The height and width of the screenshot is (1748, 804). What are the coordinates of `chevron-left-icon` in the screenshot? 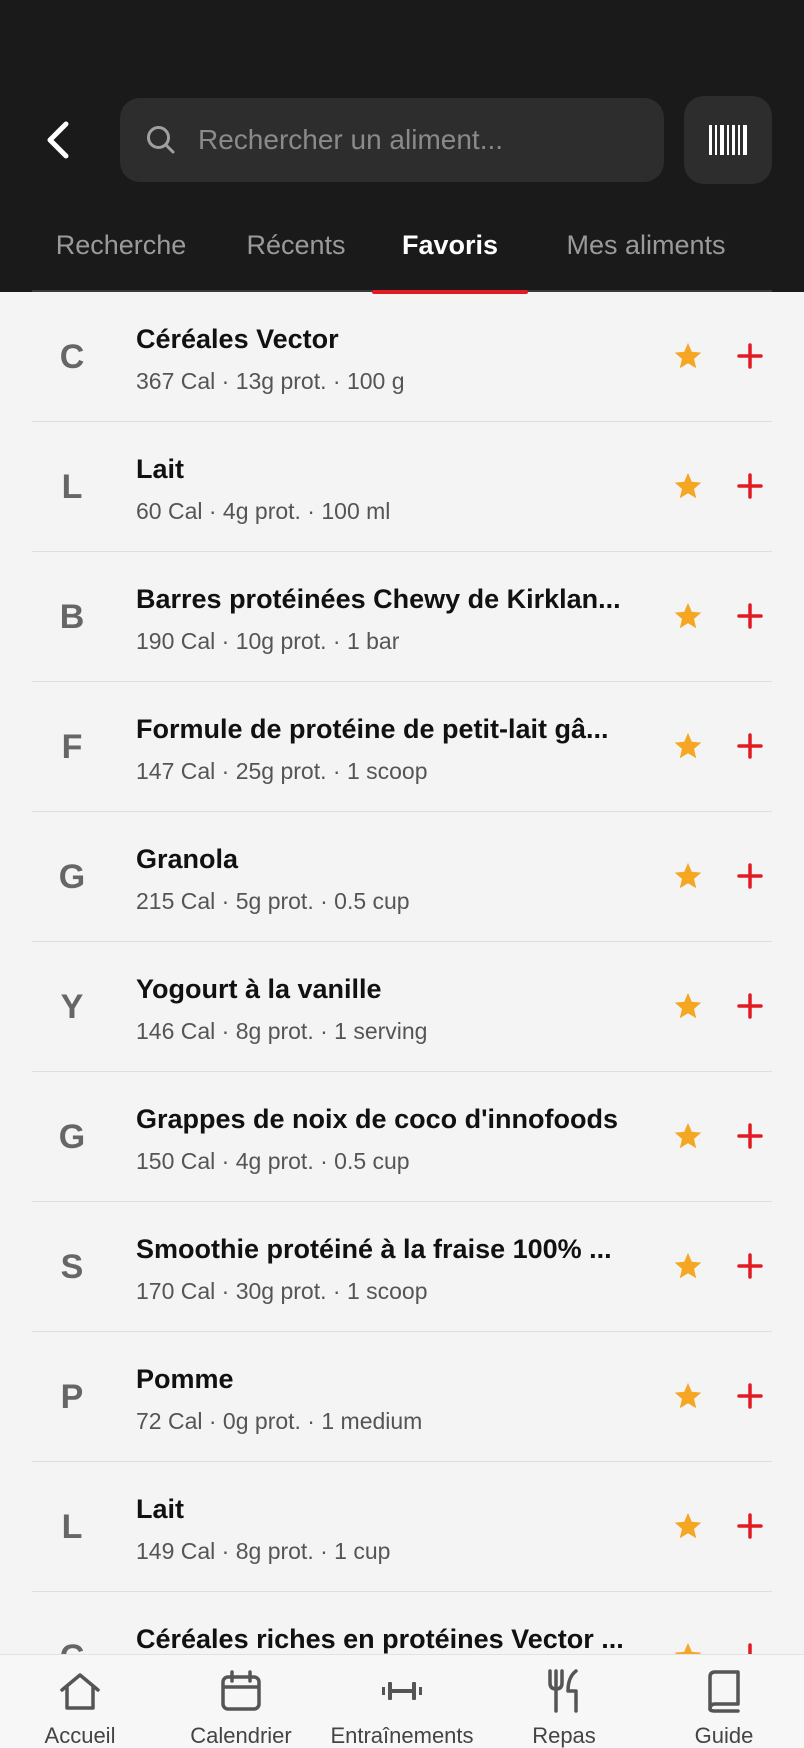 It's located at (58, 140).